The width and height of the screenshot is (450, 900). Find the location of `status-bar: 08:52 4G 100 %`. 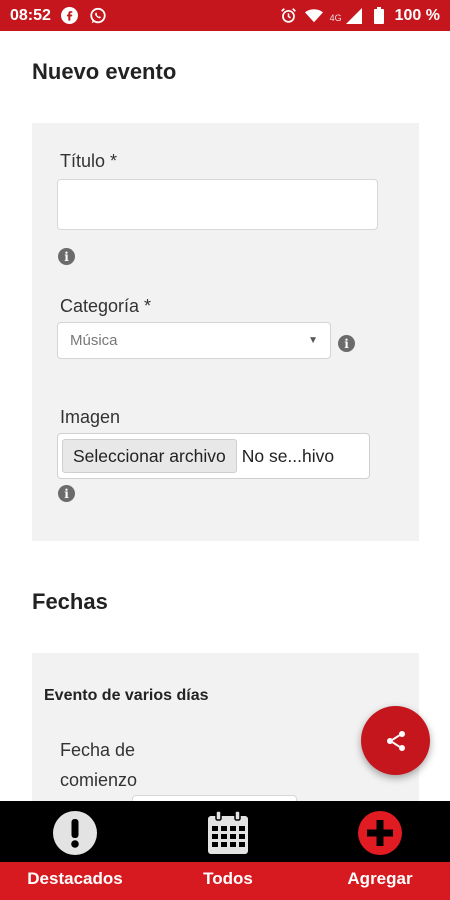

status-bar: 08:52 4G 100 % is located at coordinates (225, 15).